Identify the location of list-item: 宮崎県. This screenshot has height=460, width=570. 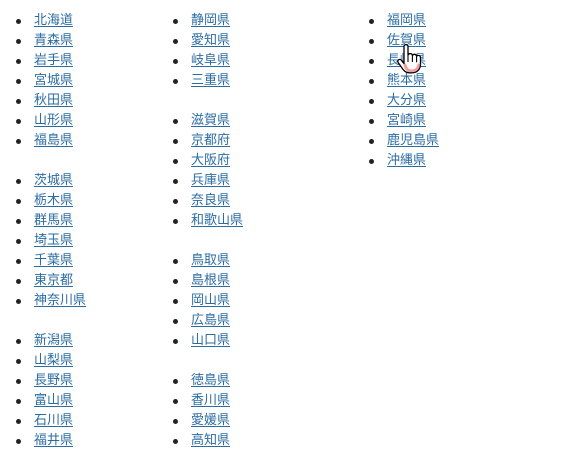
(404, 121).